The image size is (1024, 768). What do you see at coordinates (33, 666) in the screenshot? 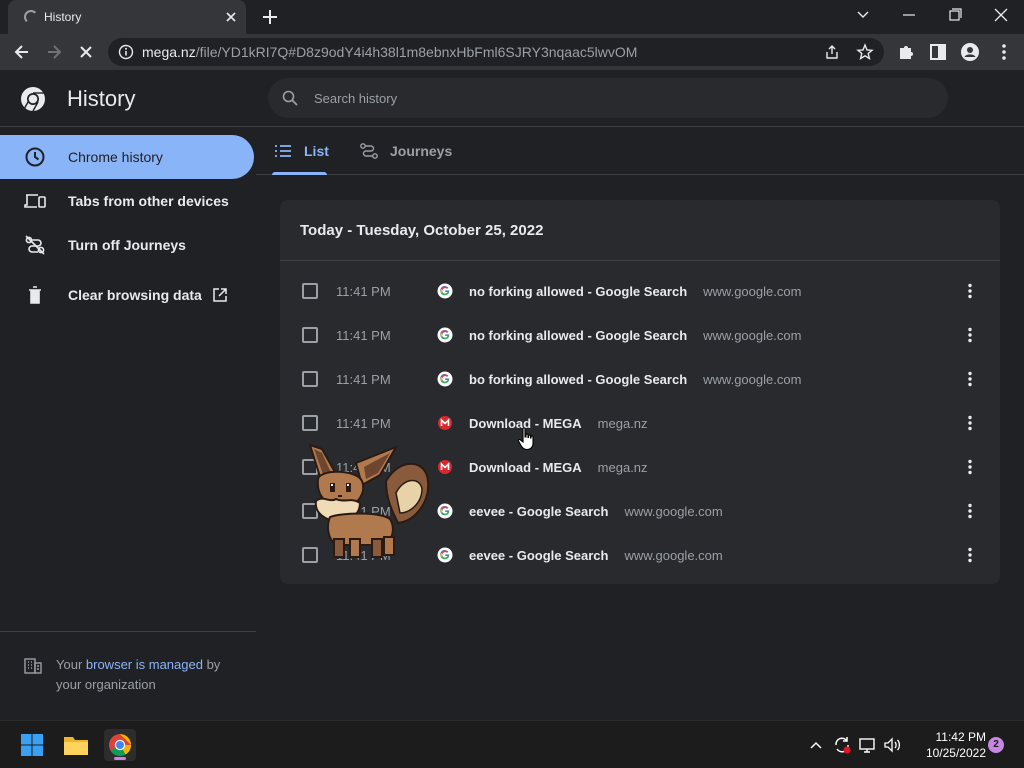
I see `building-icon` at bounding box center [33, 666].